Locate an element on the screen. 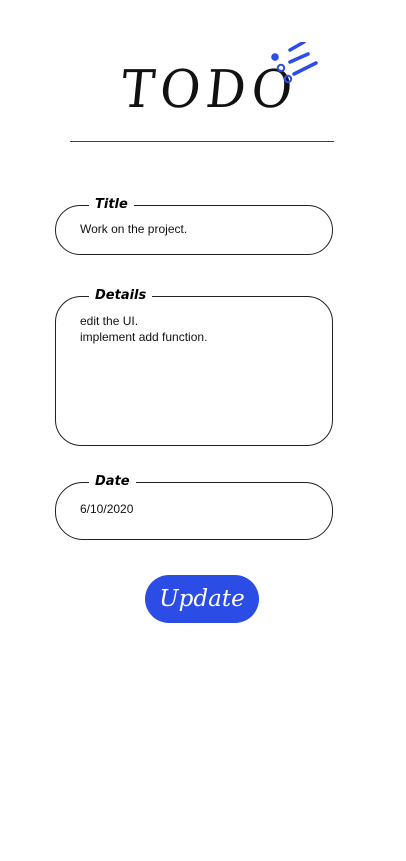  details-label: Details is located at coordinates (121, 296).